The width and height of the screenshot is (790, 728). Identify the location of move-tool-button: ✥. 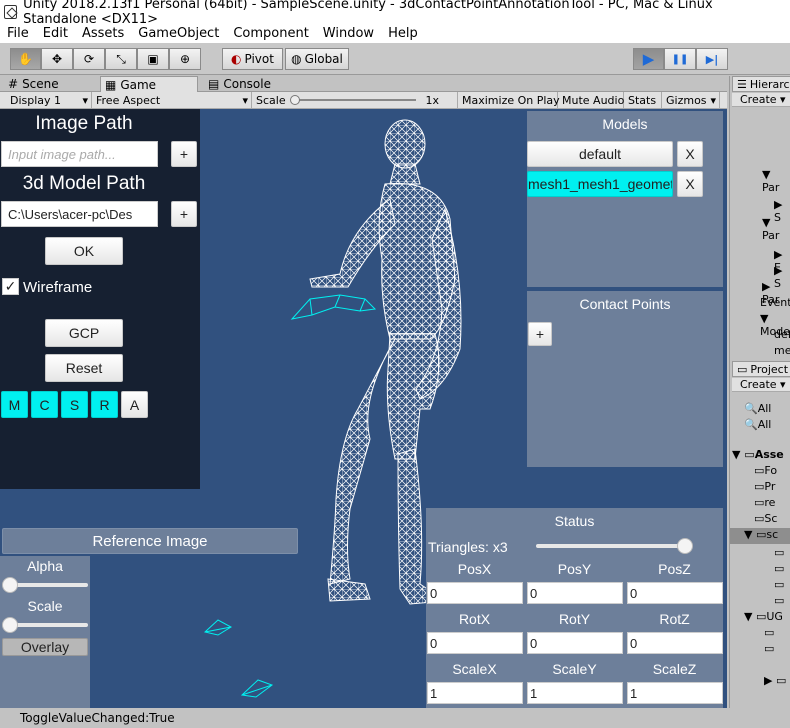
(57, 59).